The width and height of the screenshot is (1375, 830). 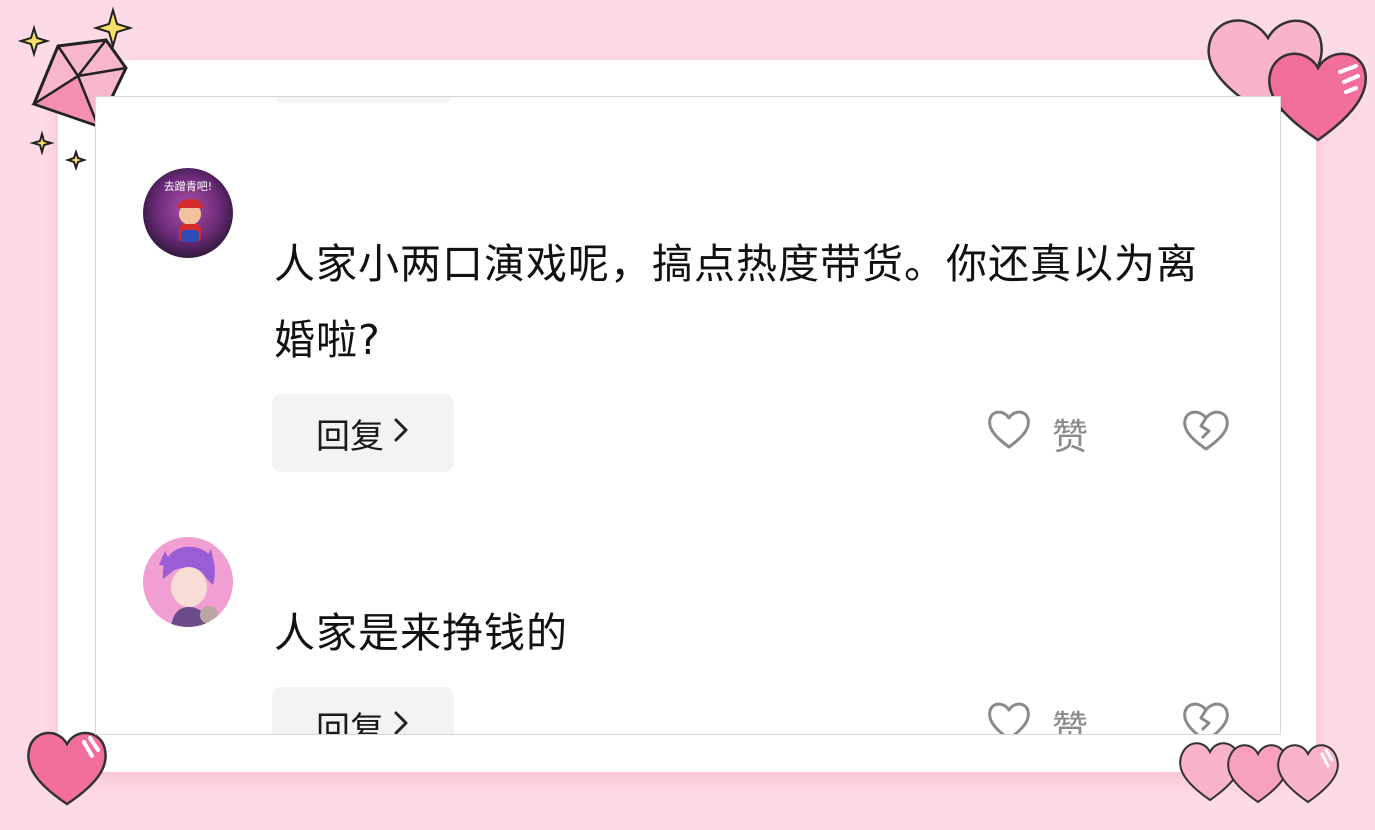 What do you see at coordinates (363, 100) in the screenshot?
I see `reply-button-cut-off` at bounding box center [363, 100].